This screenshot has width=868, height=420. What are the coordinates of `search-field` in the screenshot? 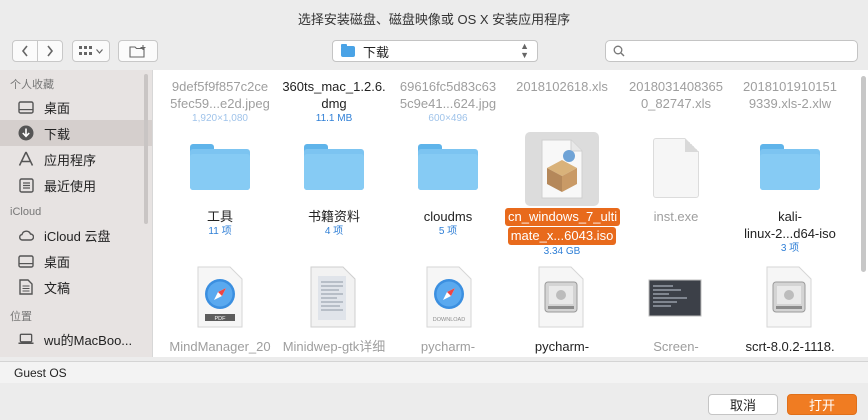 It's located at (731, 51).